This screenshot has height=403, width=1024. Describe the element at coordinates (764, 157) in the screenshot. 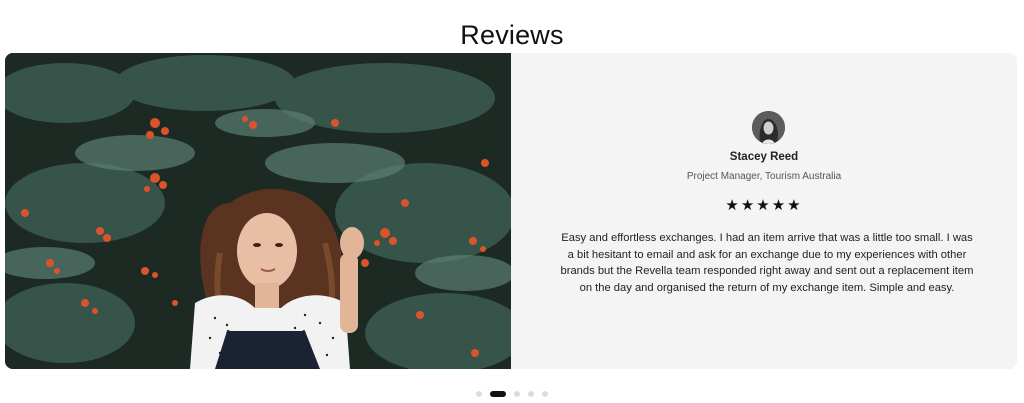

I see `reviewer-name: Stacey Reed` at that location.